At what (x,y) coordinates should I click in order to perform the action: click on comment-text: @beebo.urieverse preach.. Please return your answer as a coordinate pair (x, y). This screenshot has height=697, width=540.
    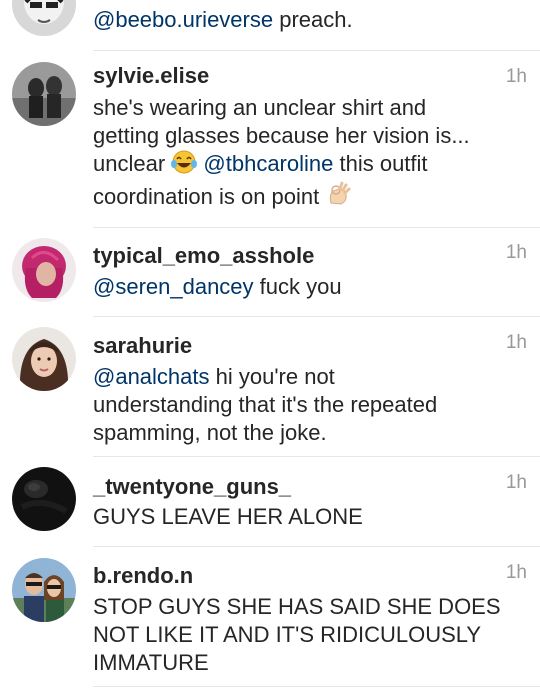
    Looking at the image, I should click on (223, 19).